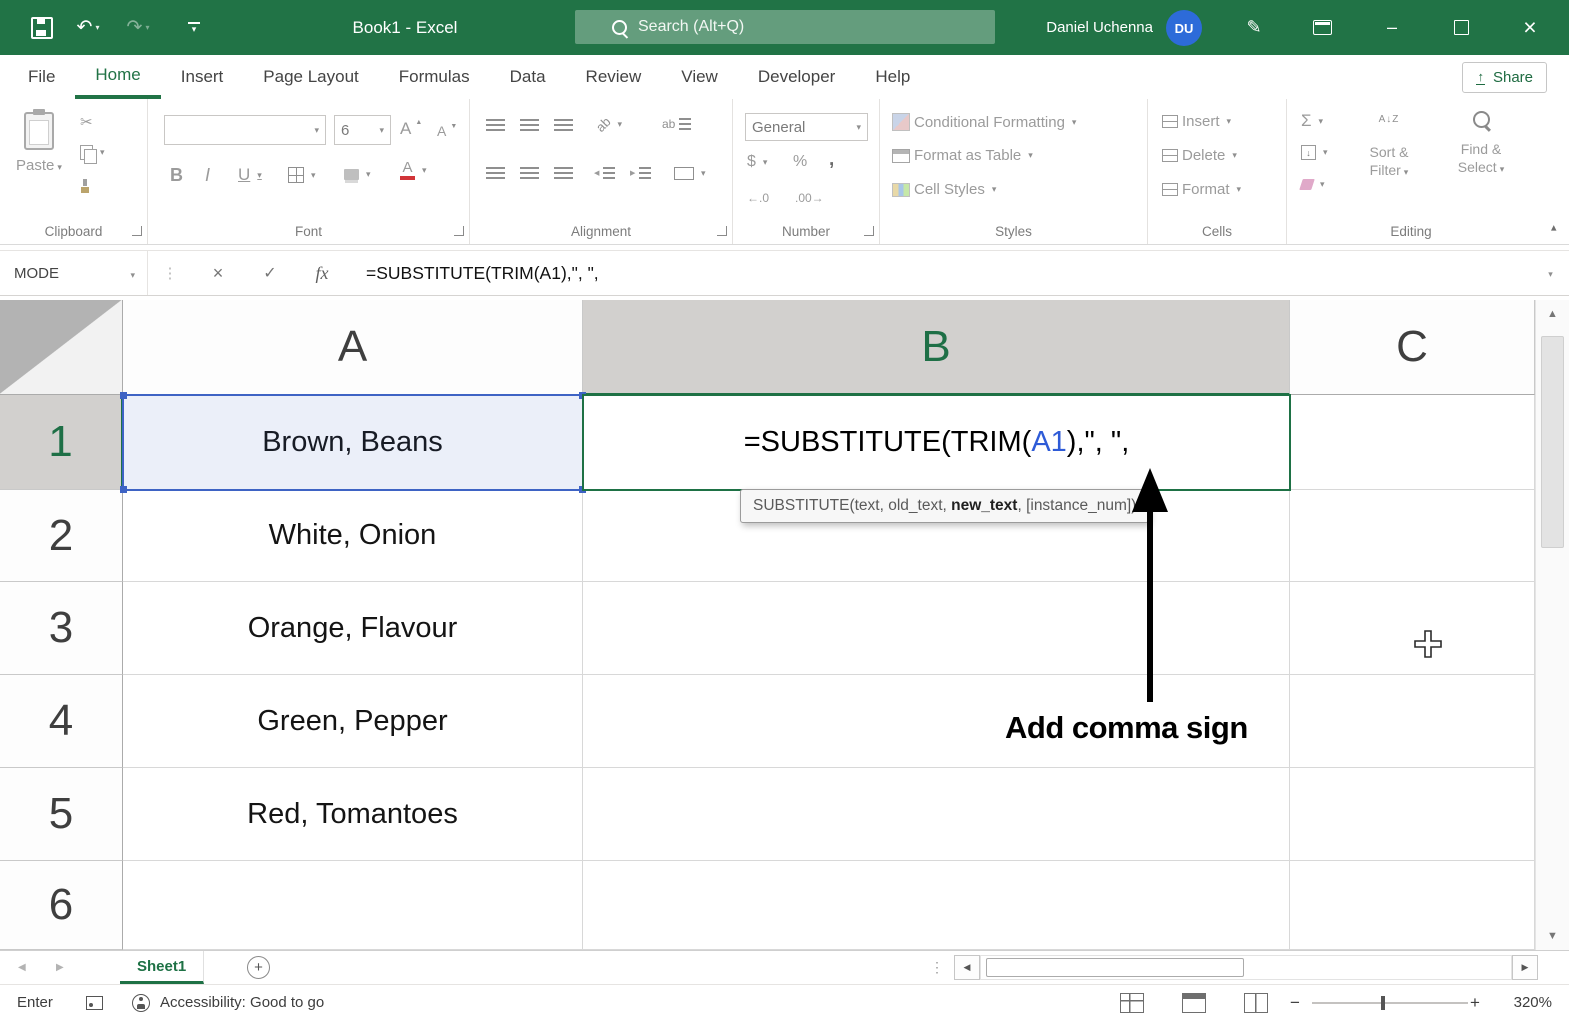 This screenshot has width=1569, height=1020. I want to click on wrap-text-button: ab, so click(677, 124).